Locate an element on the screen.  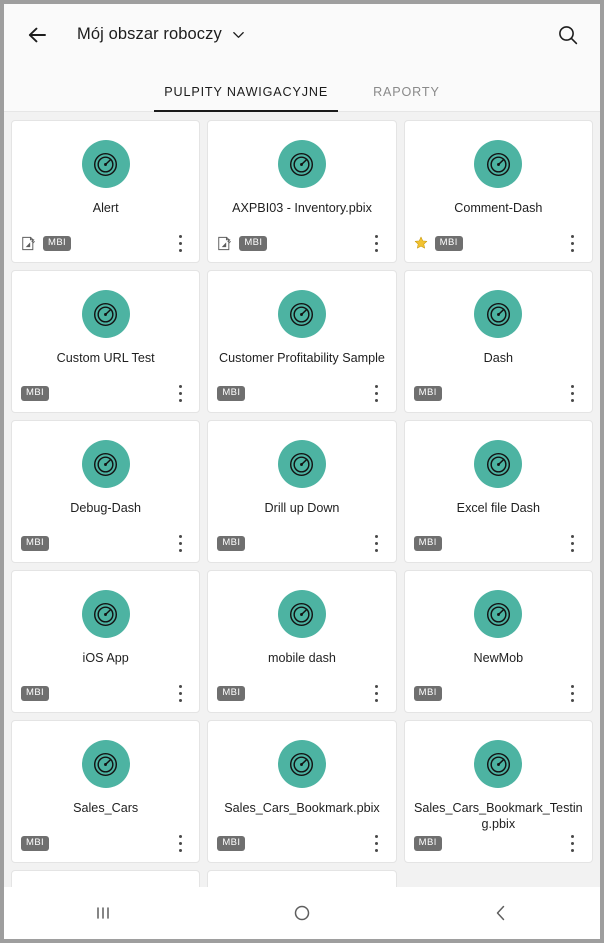
dashboard-title: NewMob is located at coordinates (498, 658).